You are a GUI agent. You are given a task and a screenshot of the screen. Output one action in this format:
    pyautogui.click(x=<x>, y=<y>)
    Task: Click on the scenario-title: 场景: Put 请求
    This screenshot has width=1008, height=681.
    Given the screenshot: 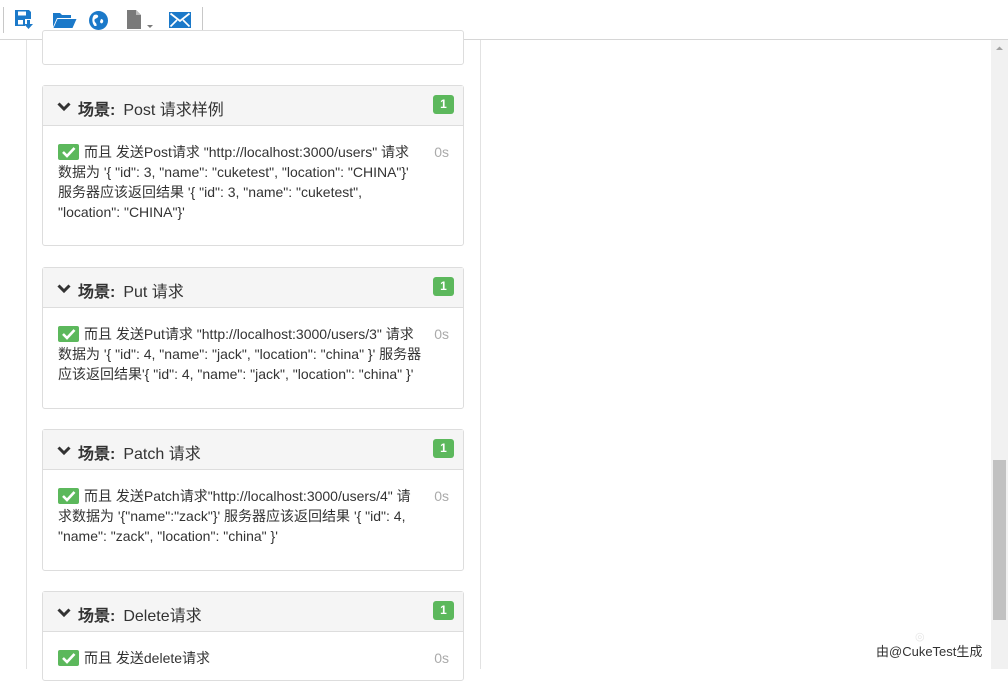 What is the action you would take?
    pyautogui.click(x=131, y=290)
    